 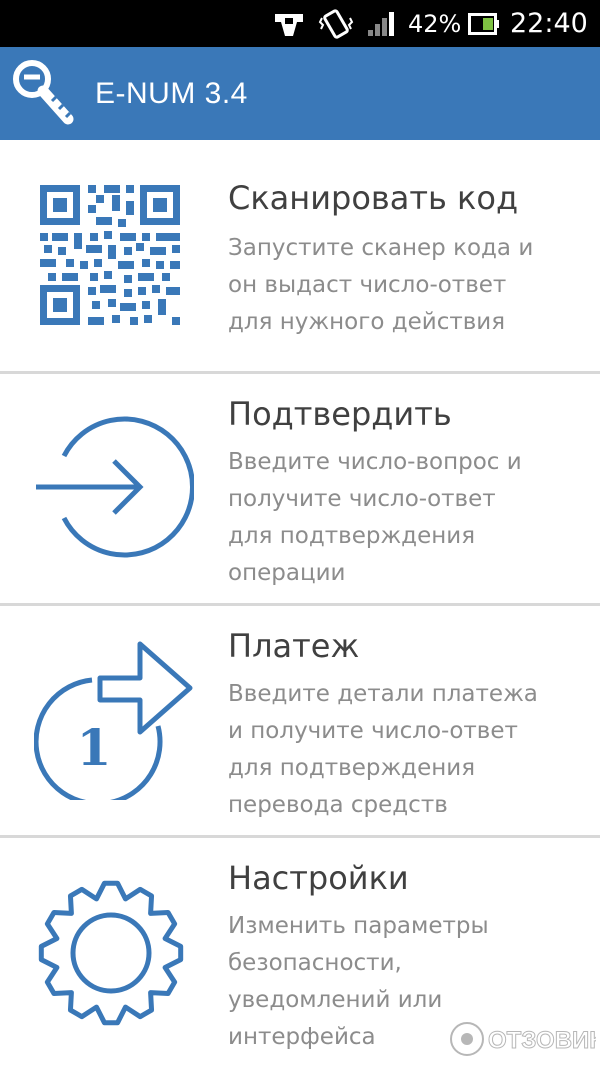 What do you see at coordinates (111, 955) in the screenshot?
I see `gear-icon` at bounding box center [111, 955].